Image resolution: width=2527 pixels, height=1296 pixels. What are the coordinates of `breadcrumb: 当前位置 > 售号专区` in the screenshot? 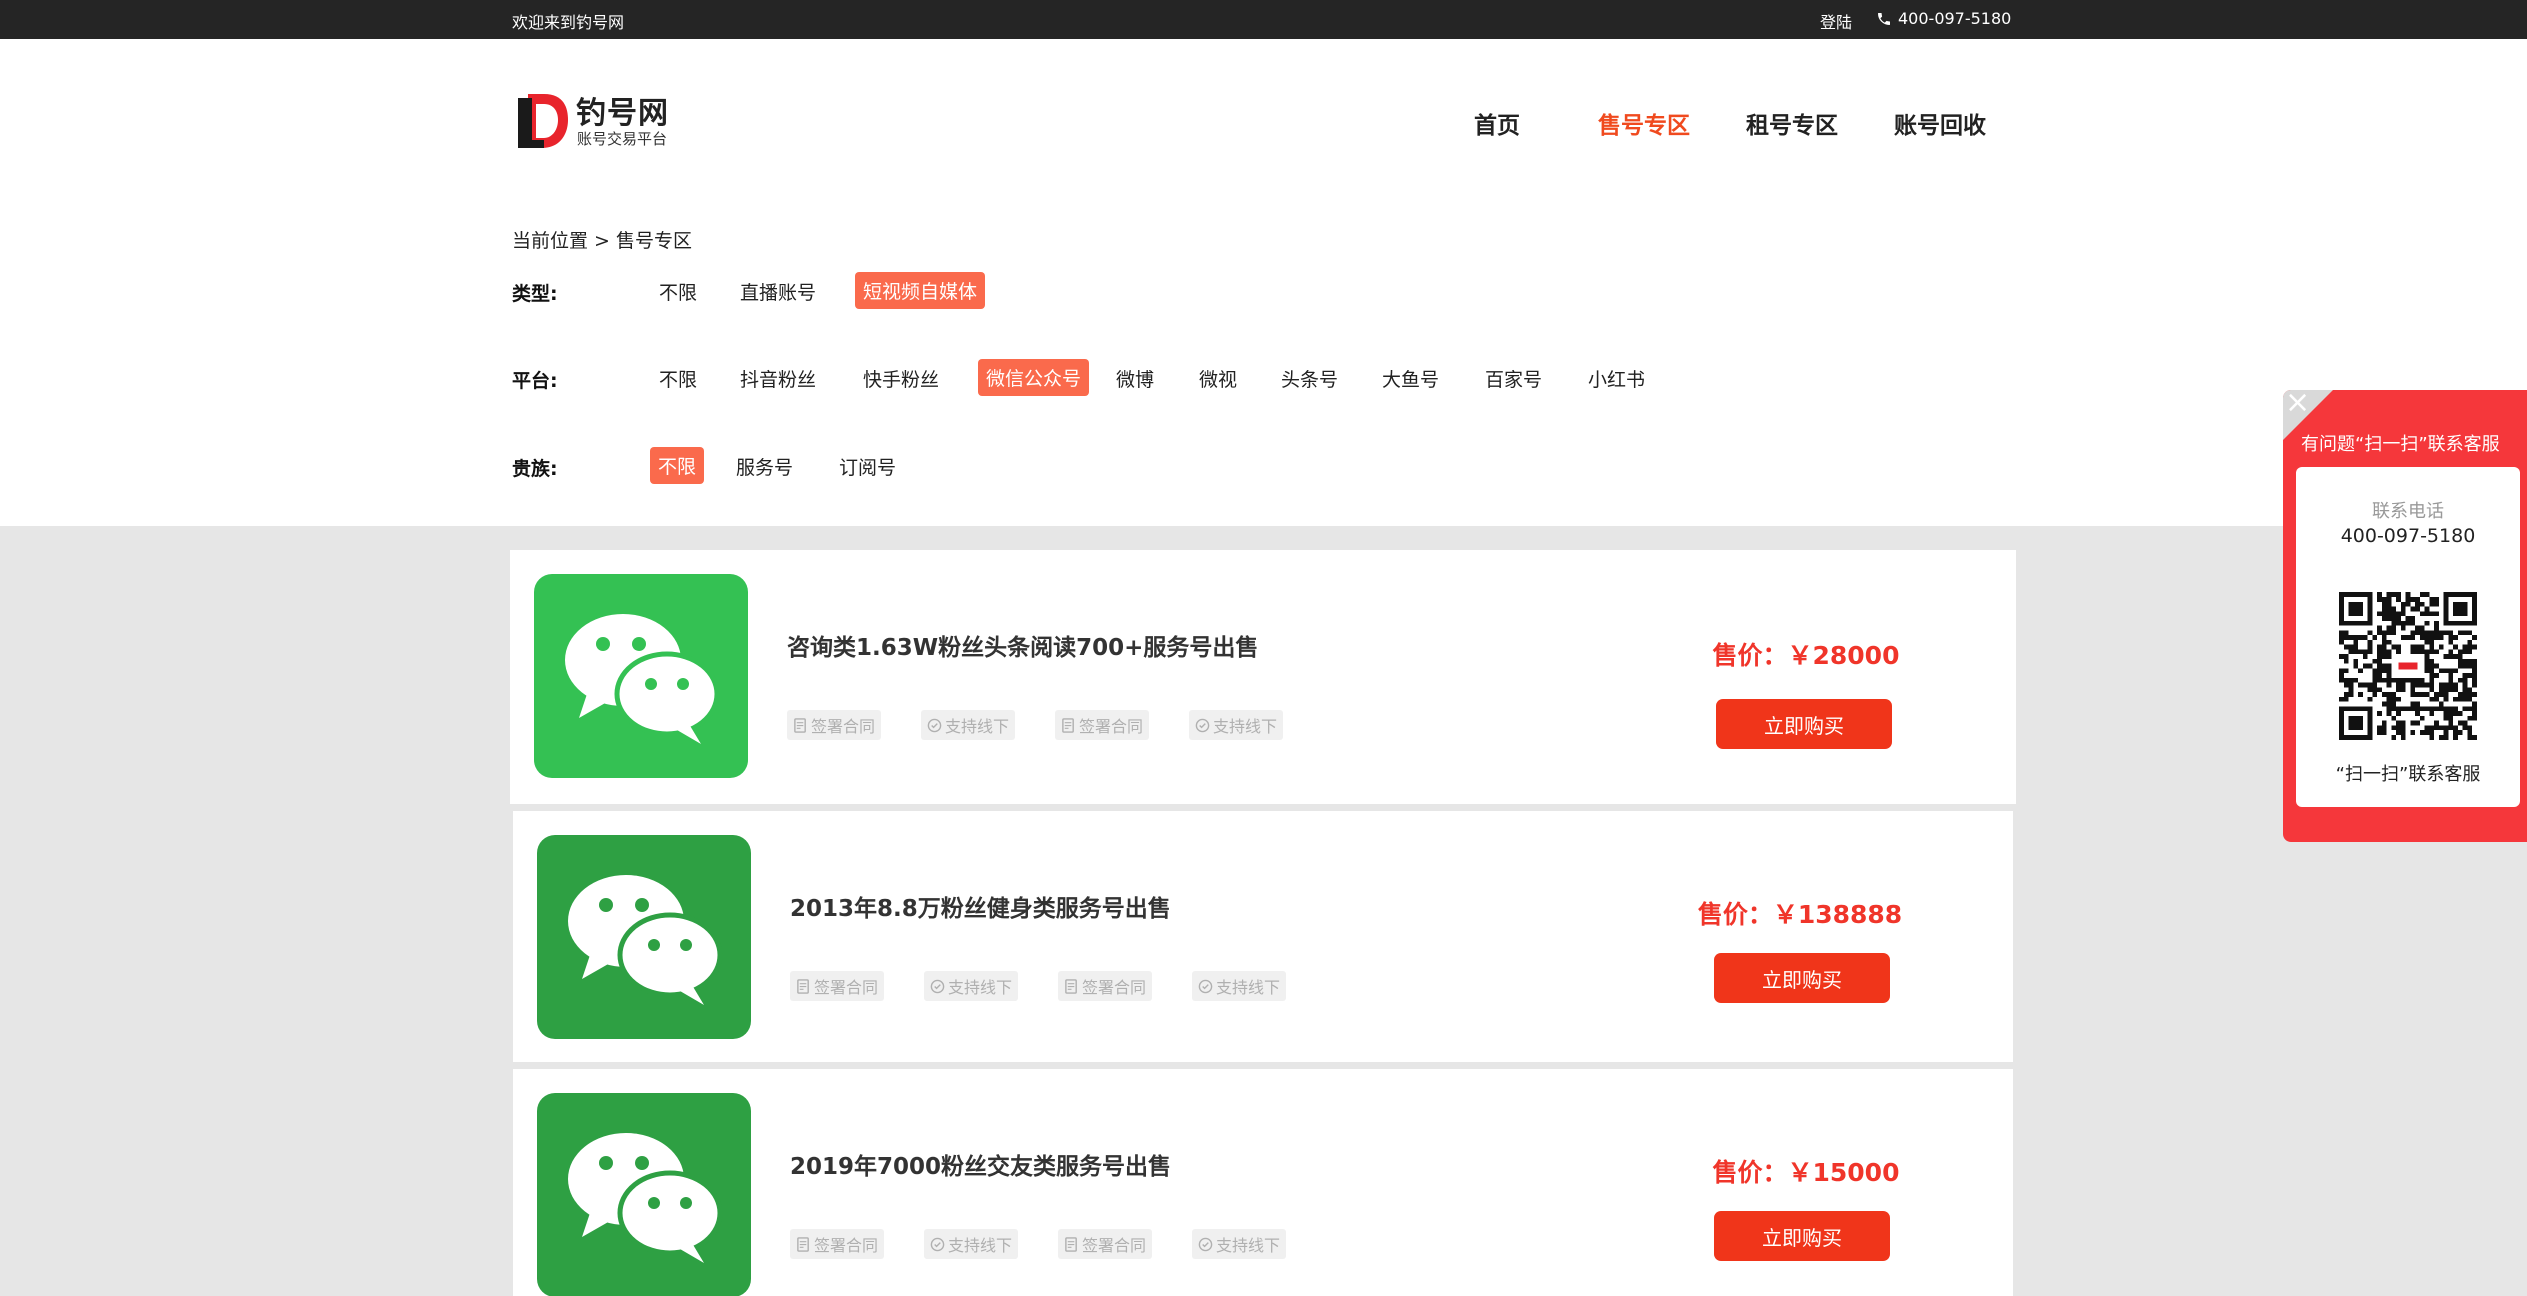 It's located at (602, 241).